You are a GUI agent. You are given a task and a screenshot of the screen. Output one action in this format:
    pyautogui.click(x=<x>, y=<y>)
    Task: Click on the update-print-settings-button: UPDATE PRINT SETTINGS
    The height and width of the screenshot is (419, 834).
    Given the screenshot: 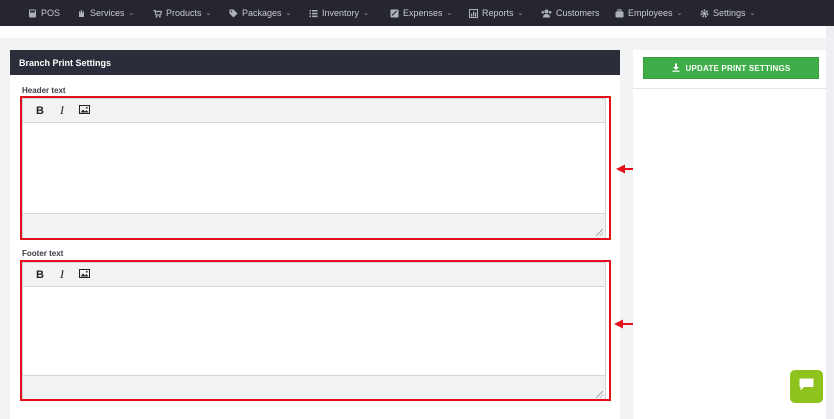 What is the action you would take?
    pyautogui.click(x=731, y=68)
    